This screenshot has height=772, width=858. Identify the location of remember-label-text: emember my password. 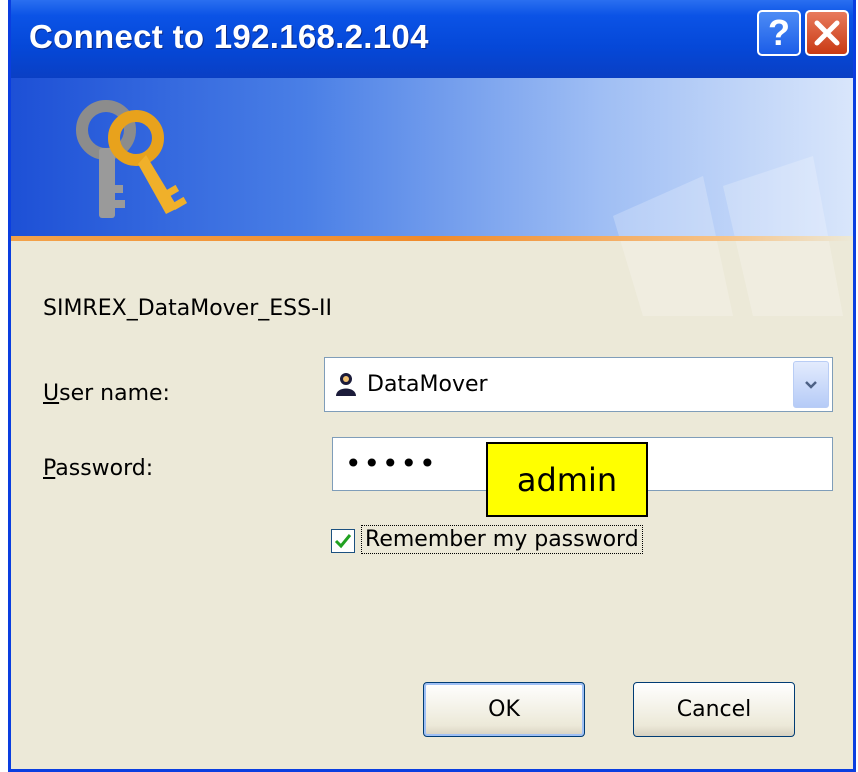
(509, 539).